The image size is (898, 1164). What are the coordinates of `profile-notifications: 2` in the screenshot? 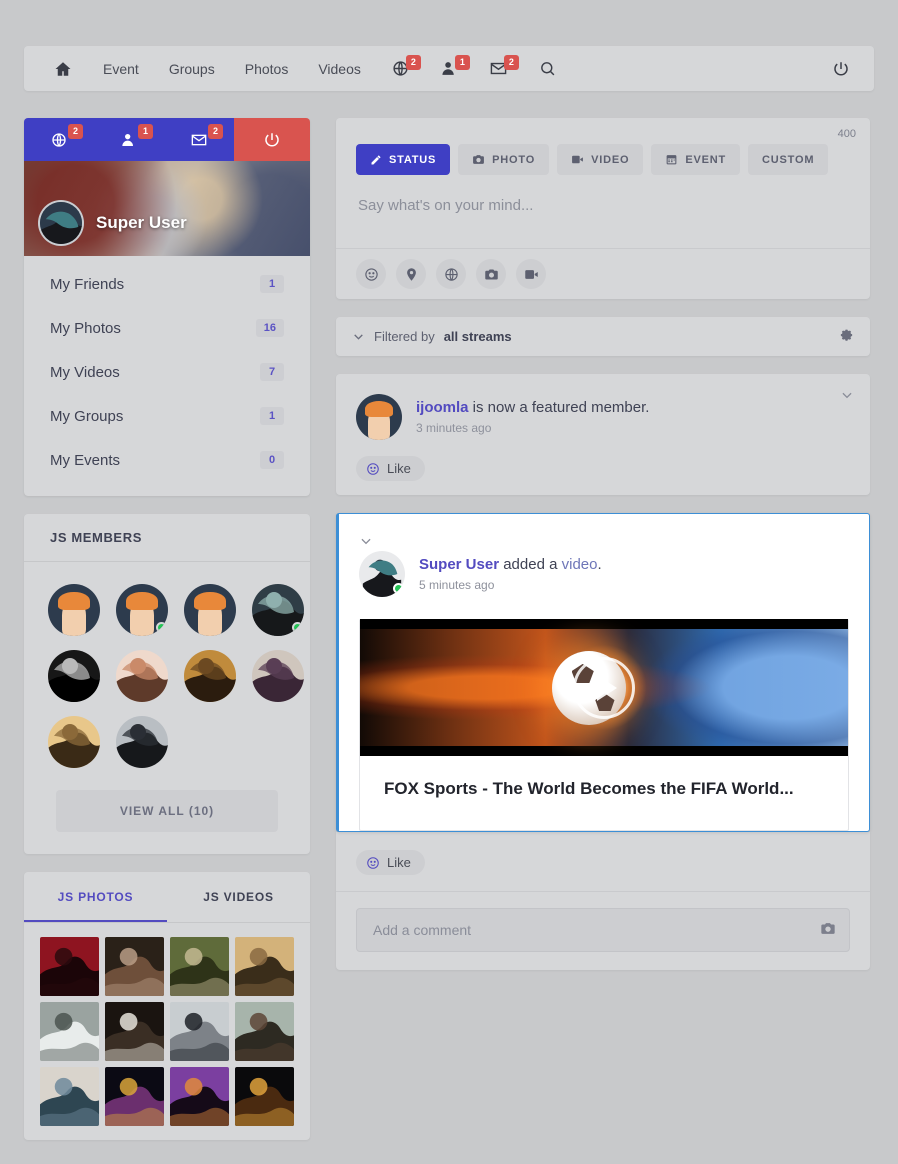 It's located at (64, 135).